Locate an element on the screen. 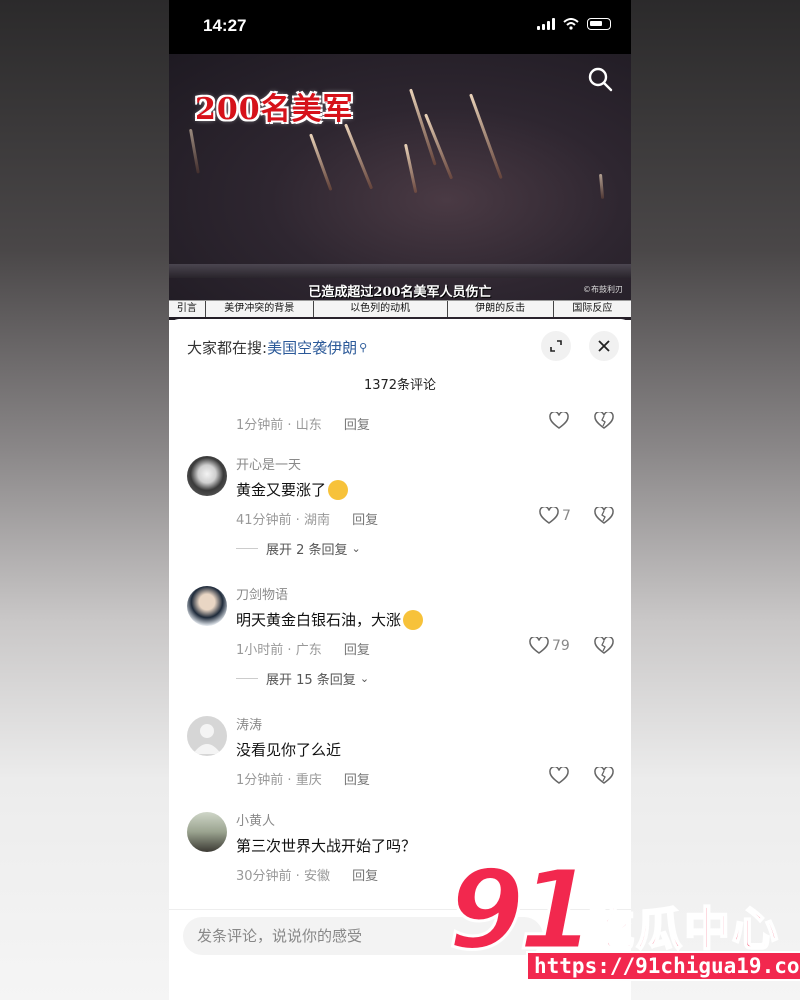  search-prefix: 大家都在搜: is located at coordinates (227, 348).